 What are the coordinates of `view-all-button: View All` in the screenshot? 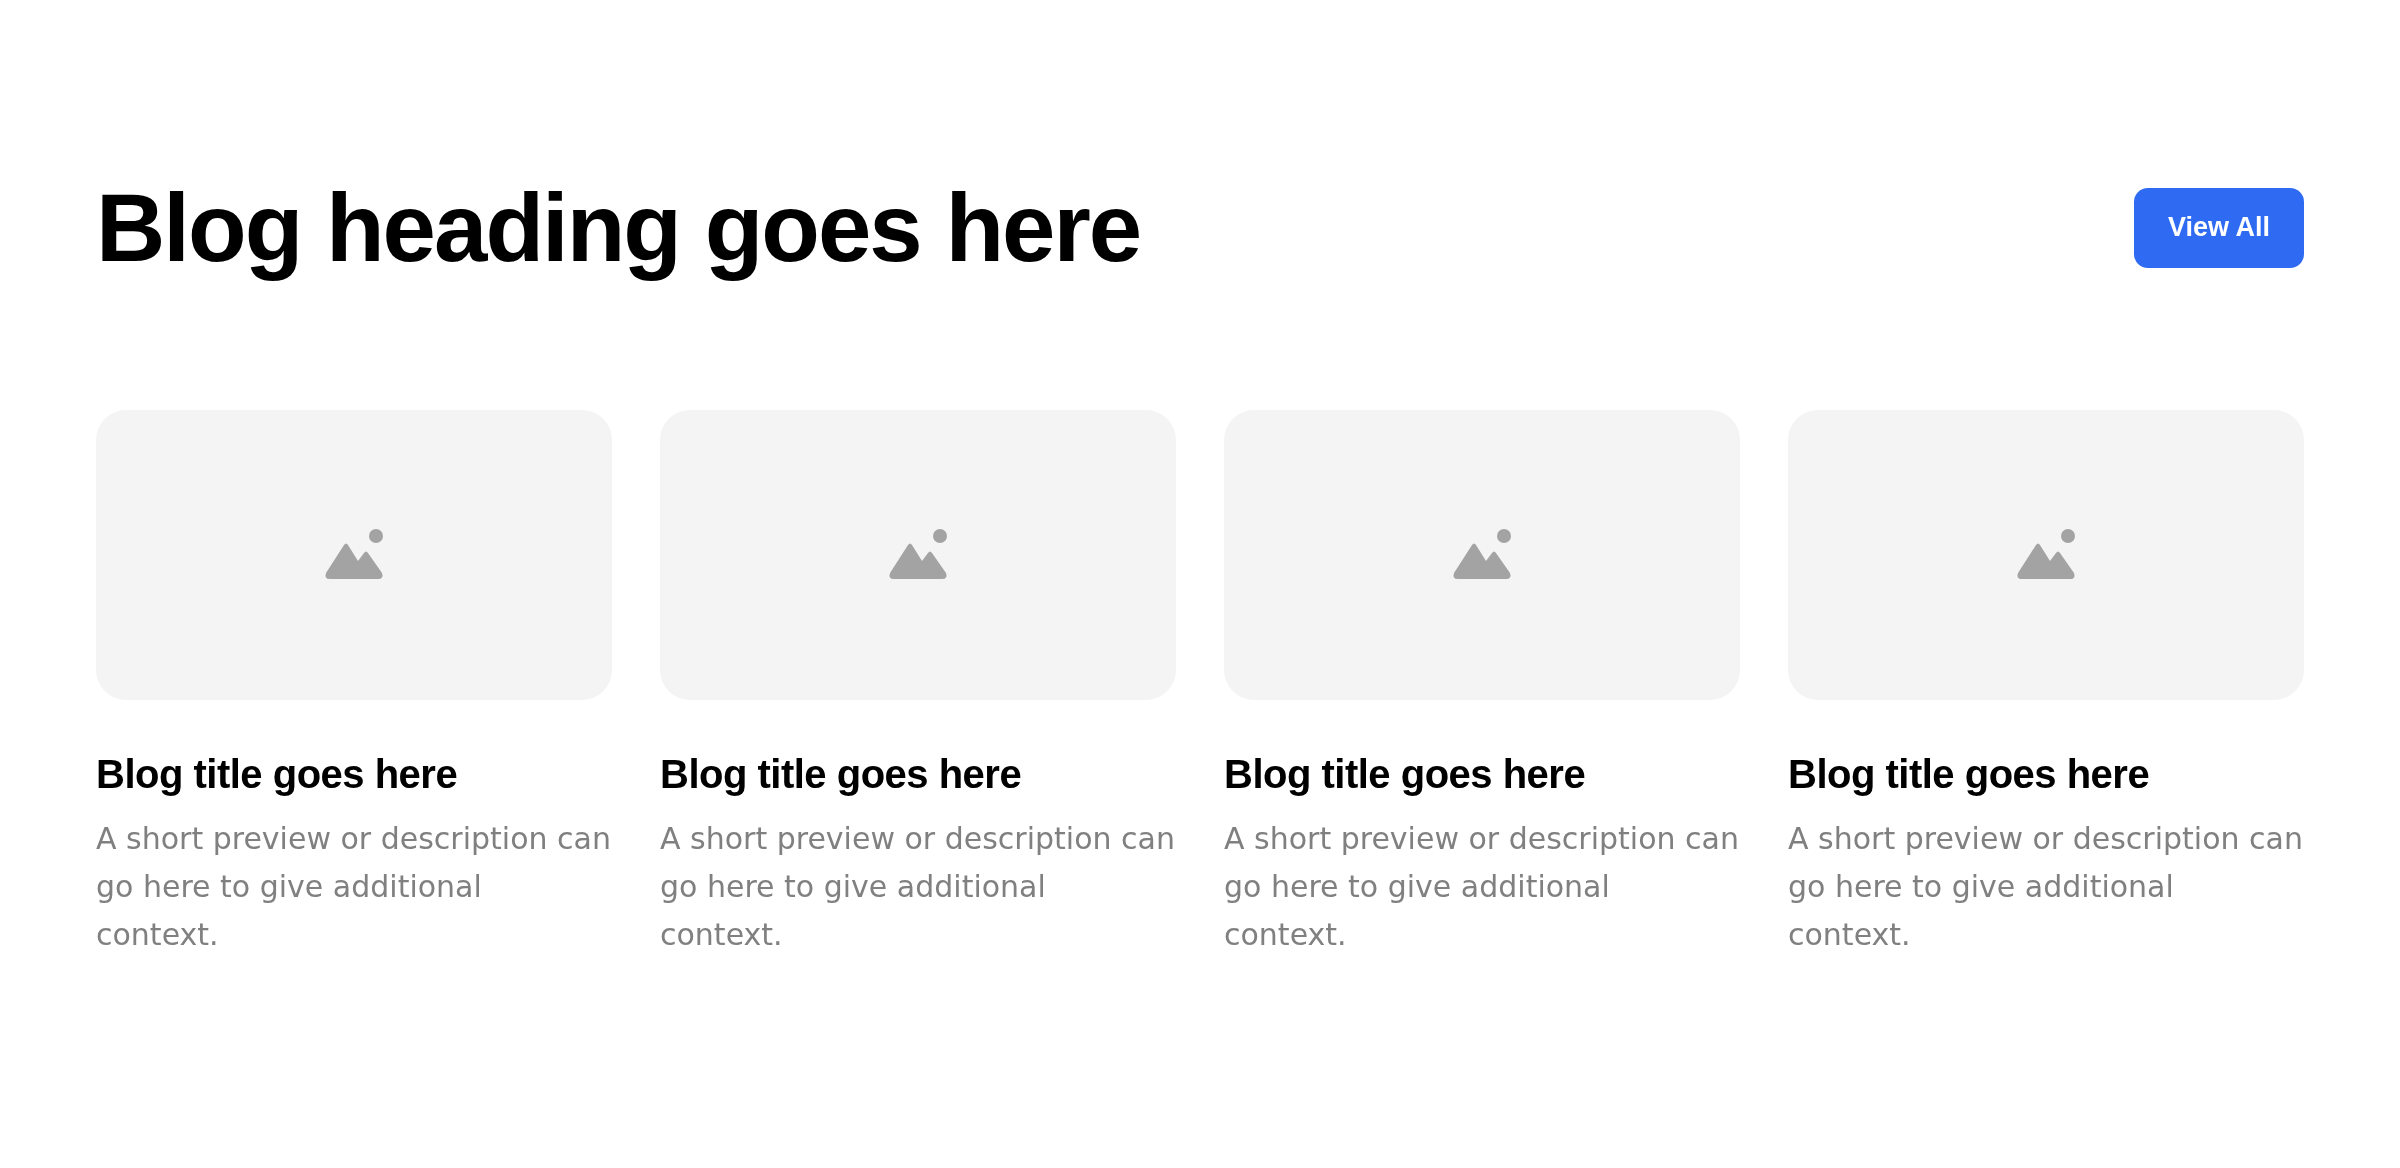 It's located at (2219, 227).